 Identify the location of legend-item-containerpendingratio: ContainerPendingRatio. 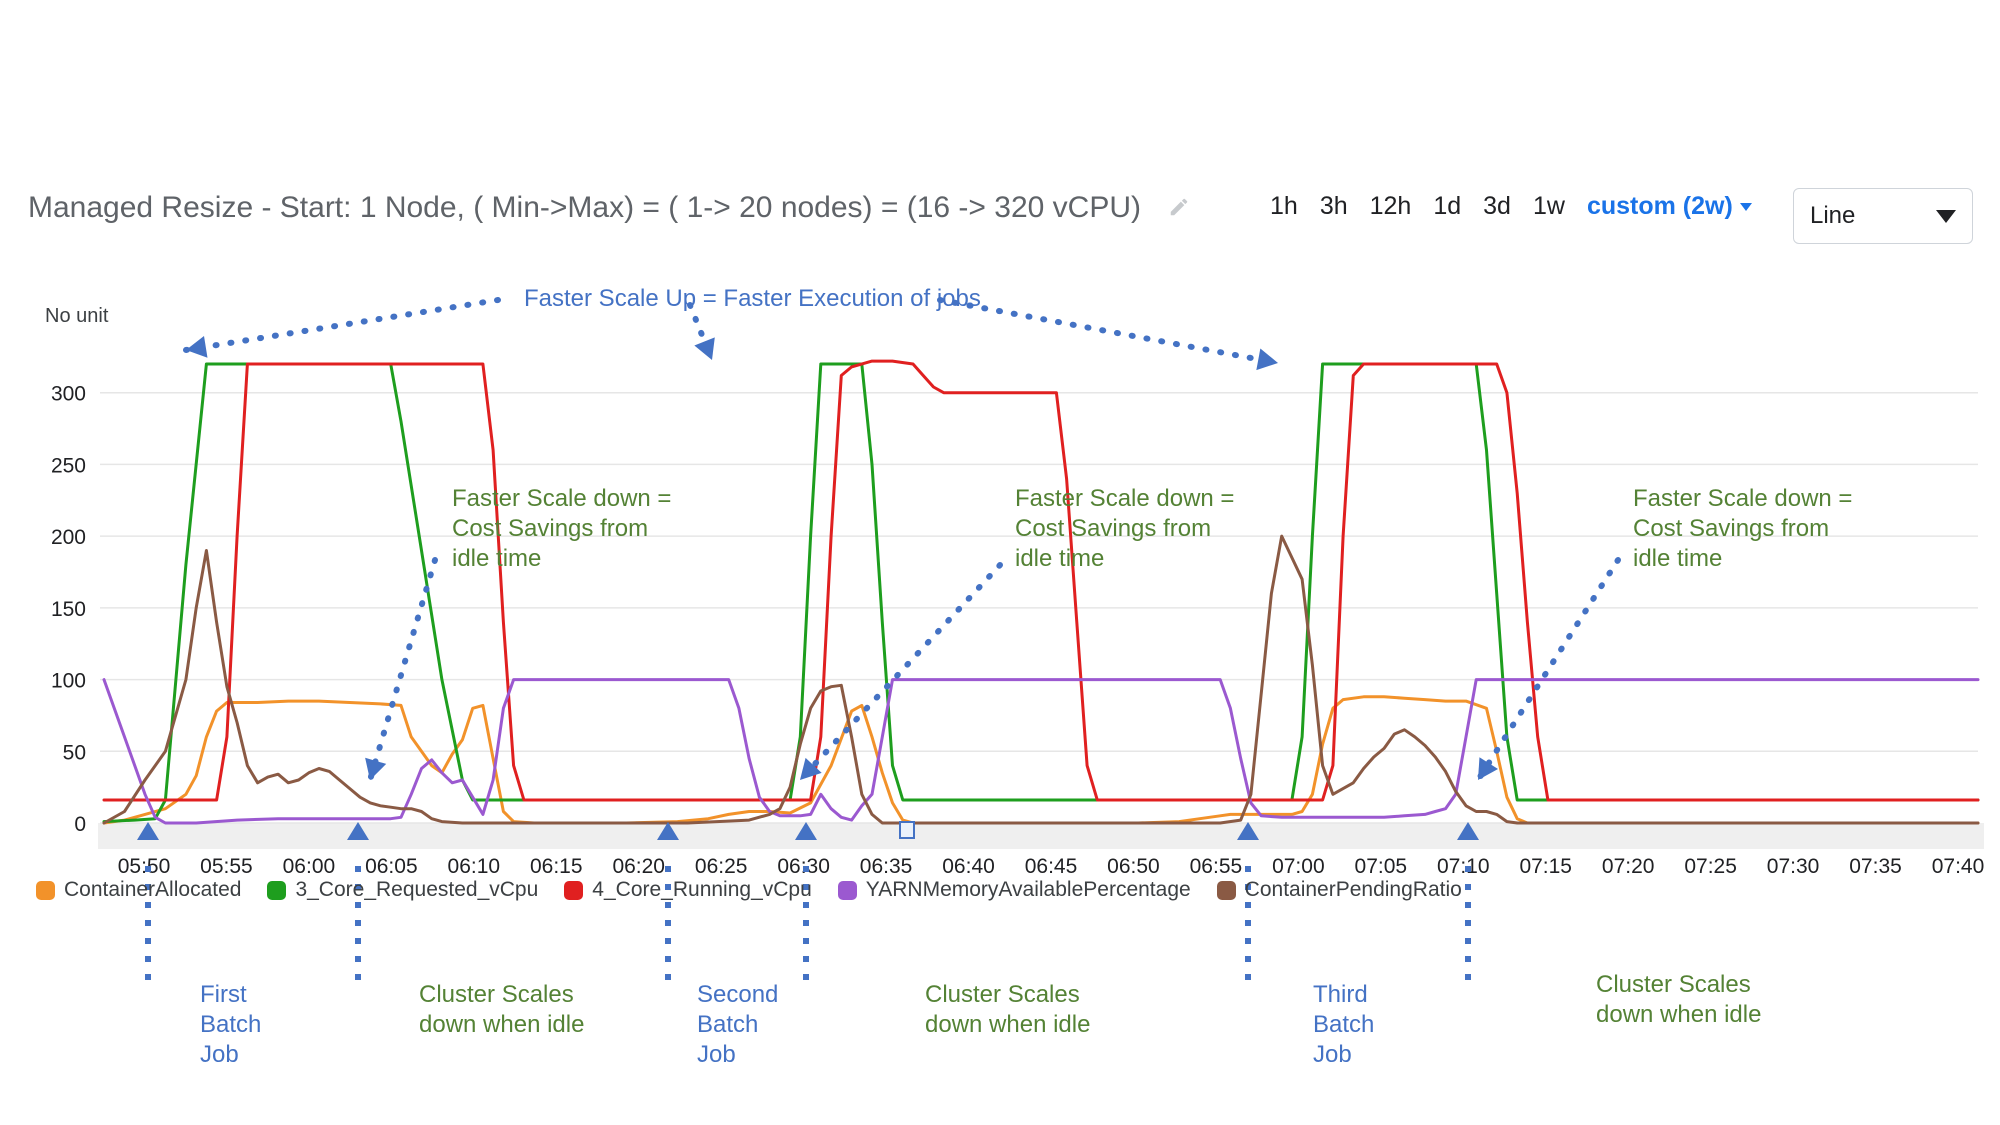
(1339, 890).